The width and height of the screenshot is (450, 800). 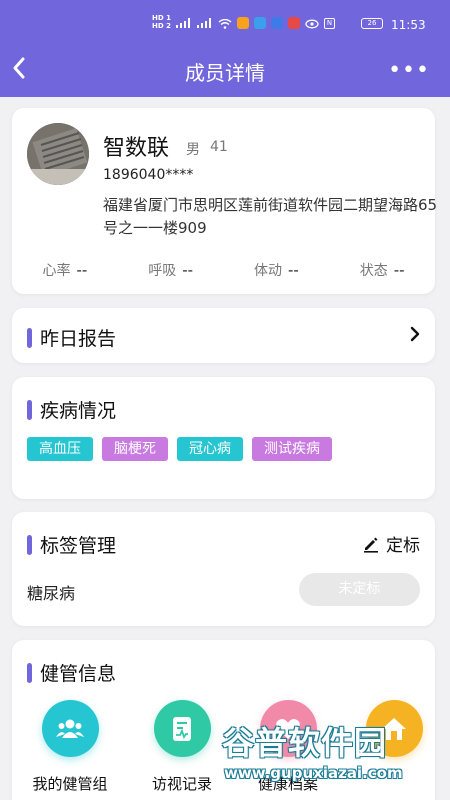 I want to click on disease-tag: 冠心病, so click(x=210, y=449).